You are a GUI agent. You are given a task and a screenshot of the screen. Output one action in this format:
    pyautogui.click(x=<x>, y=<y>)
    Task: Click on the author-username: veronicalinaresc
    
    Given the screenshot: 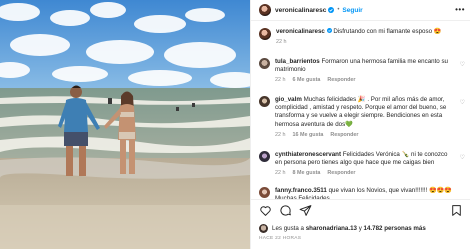 What is the action you would take?
    pyautogui.click(x=300, y=10)
    